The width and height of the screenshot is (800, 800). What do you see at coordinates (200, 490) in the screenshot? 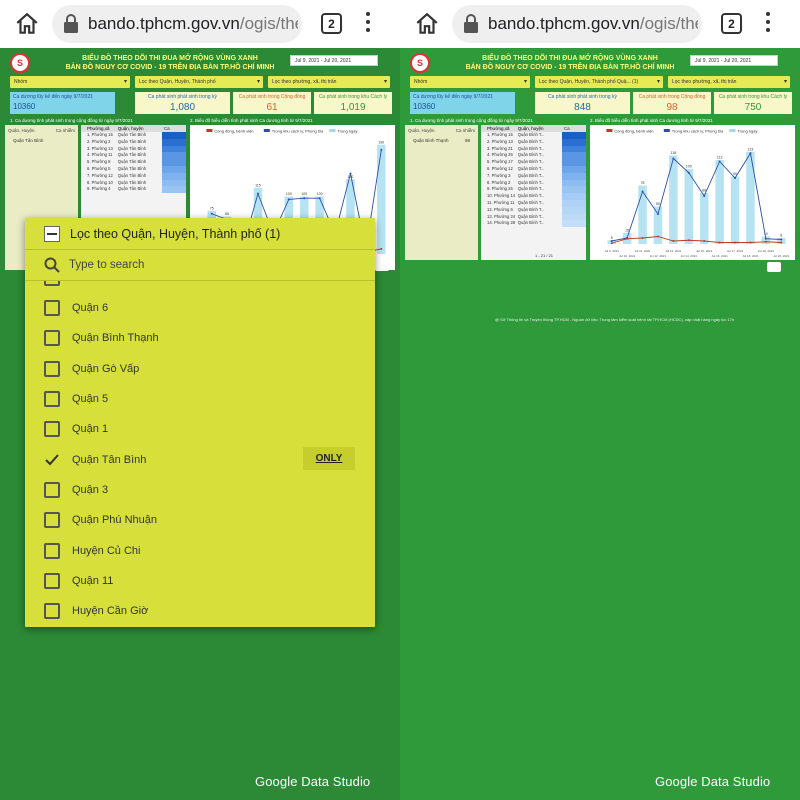
I see `list-item: Quận 3` at bounding box center [200, 490].